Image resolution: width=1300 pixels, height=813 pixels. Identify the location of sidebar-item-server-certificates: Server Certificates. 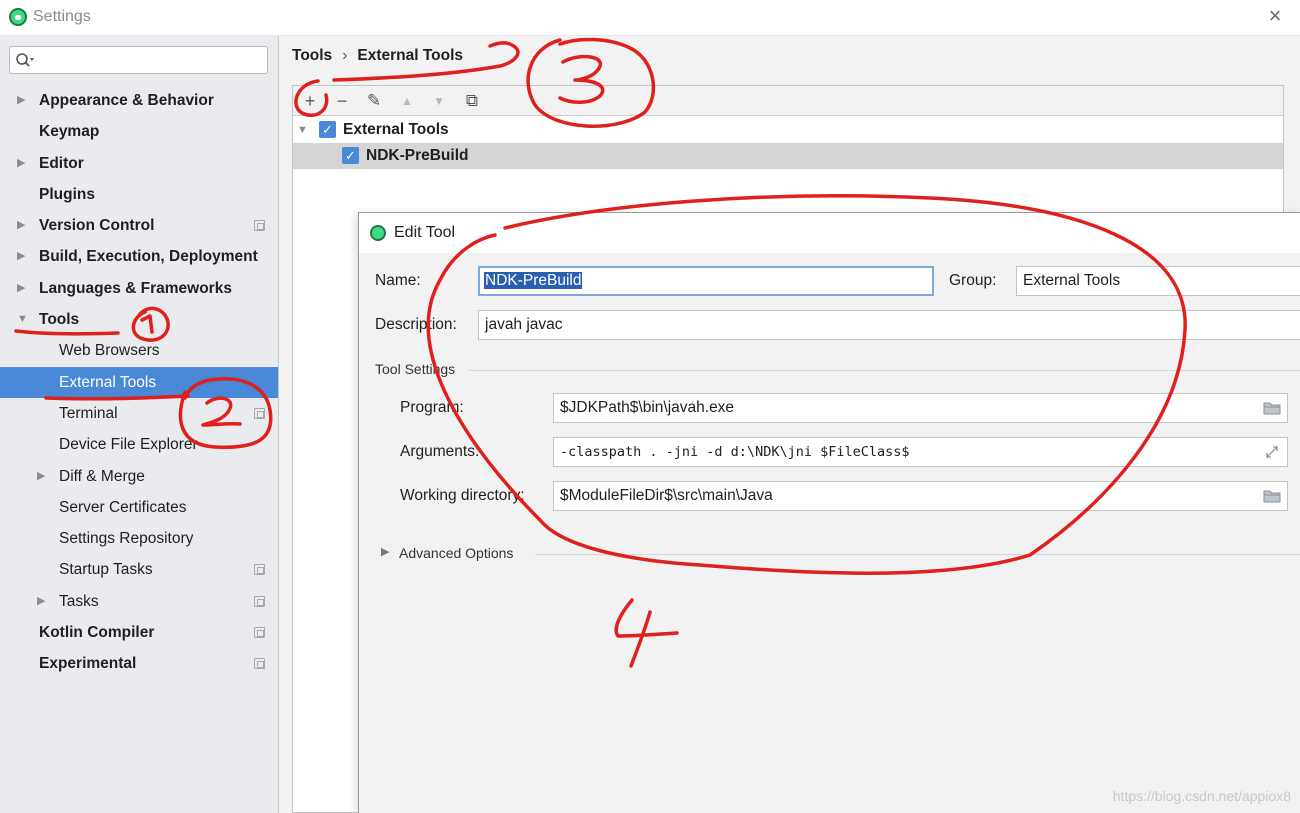
(139, 507).